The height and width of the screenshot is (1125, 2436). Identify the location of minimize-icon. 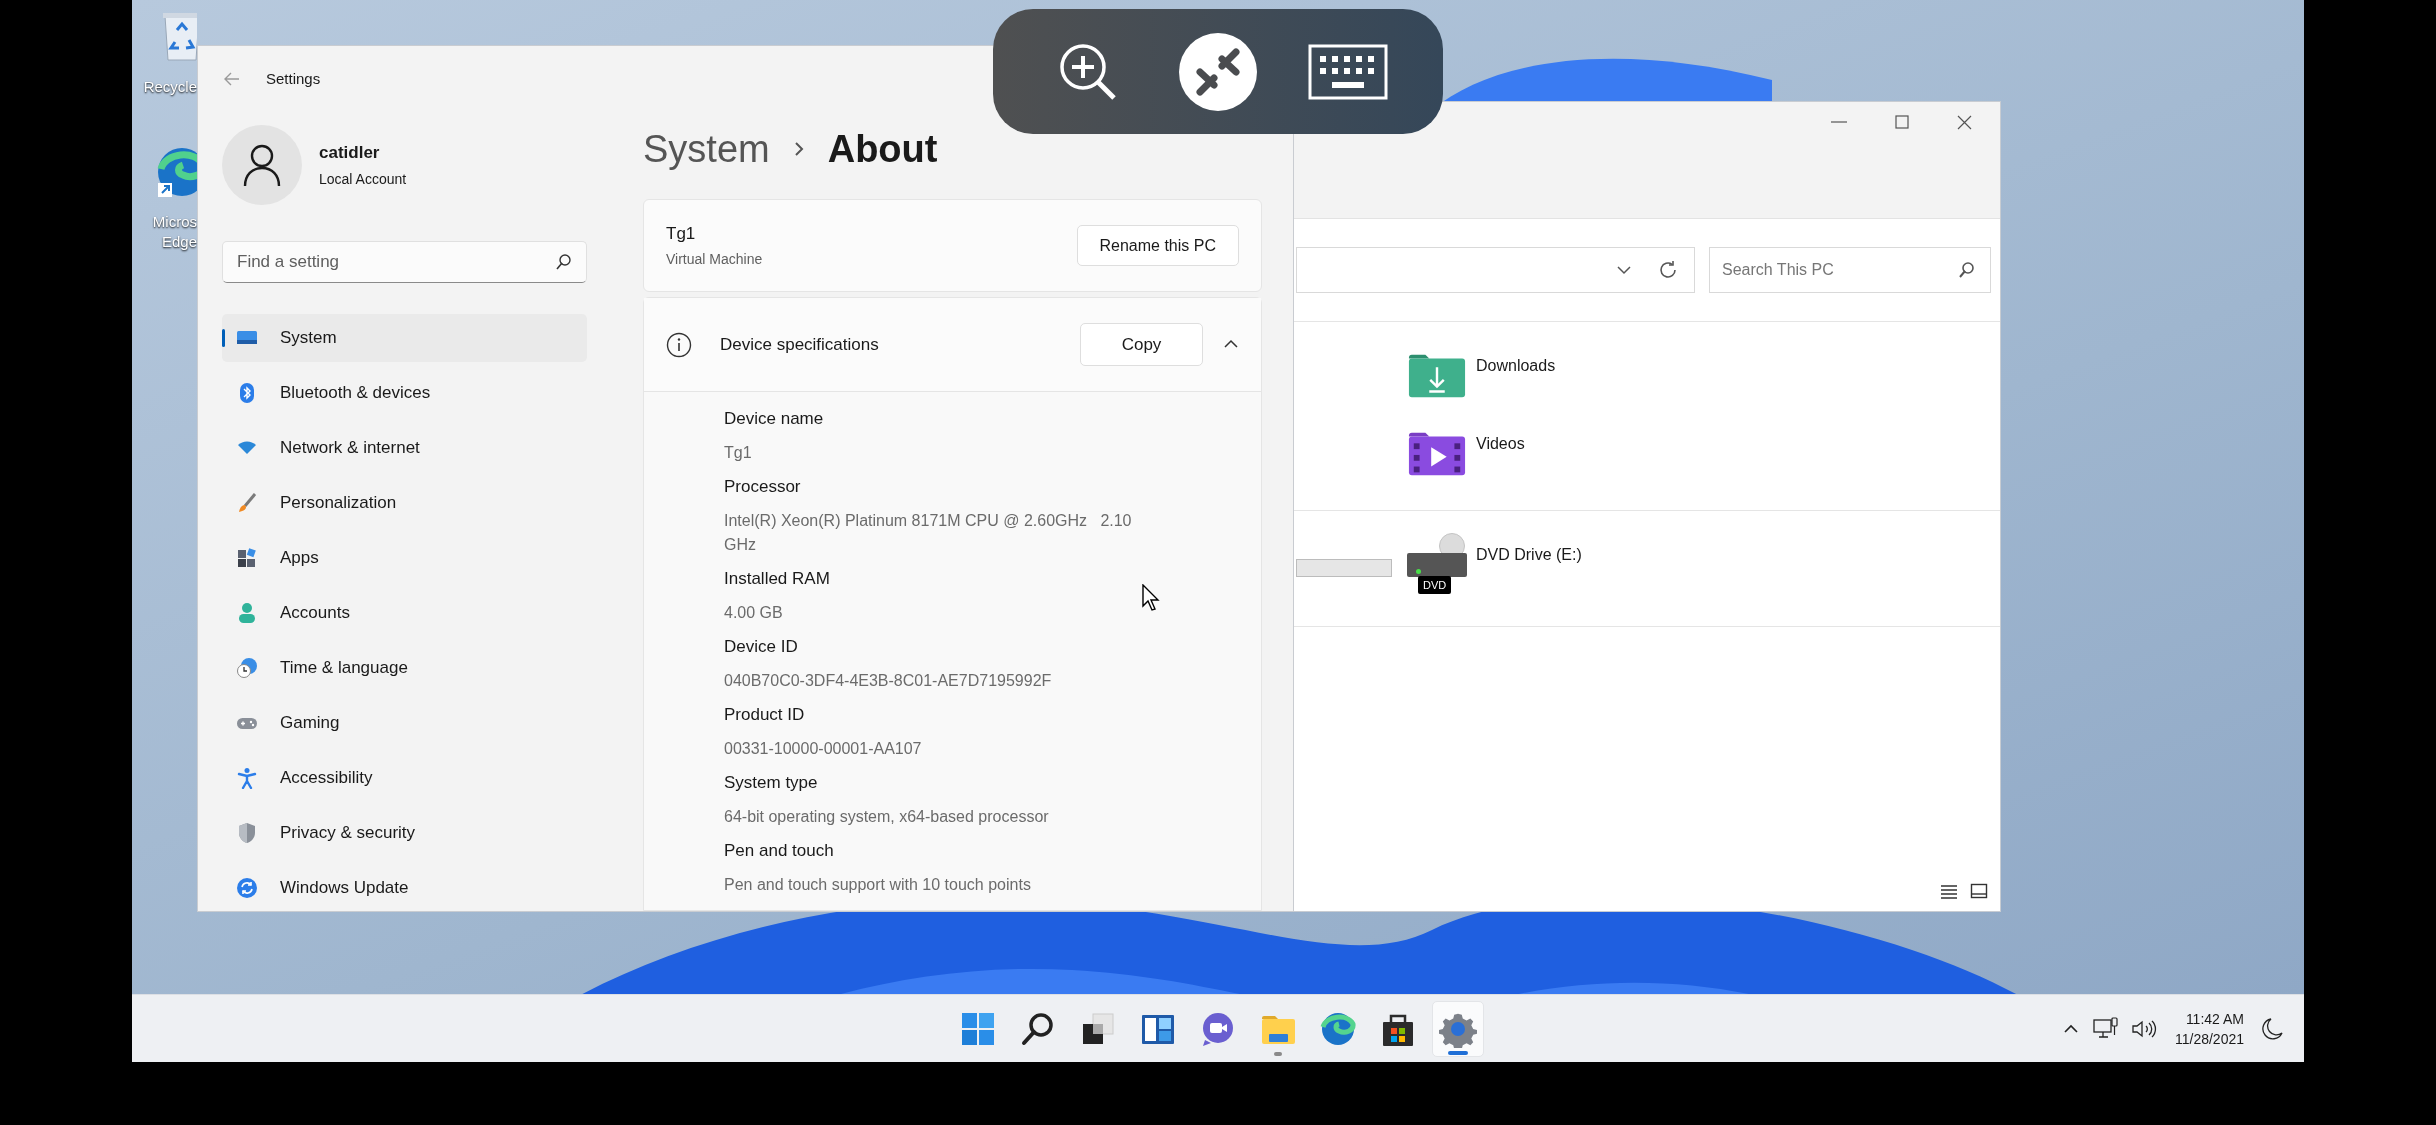
(1838, 122).